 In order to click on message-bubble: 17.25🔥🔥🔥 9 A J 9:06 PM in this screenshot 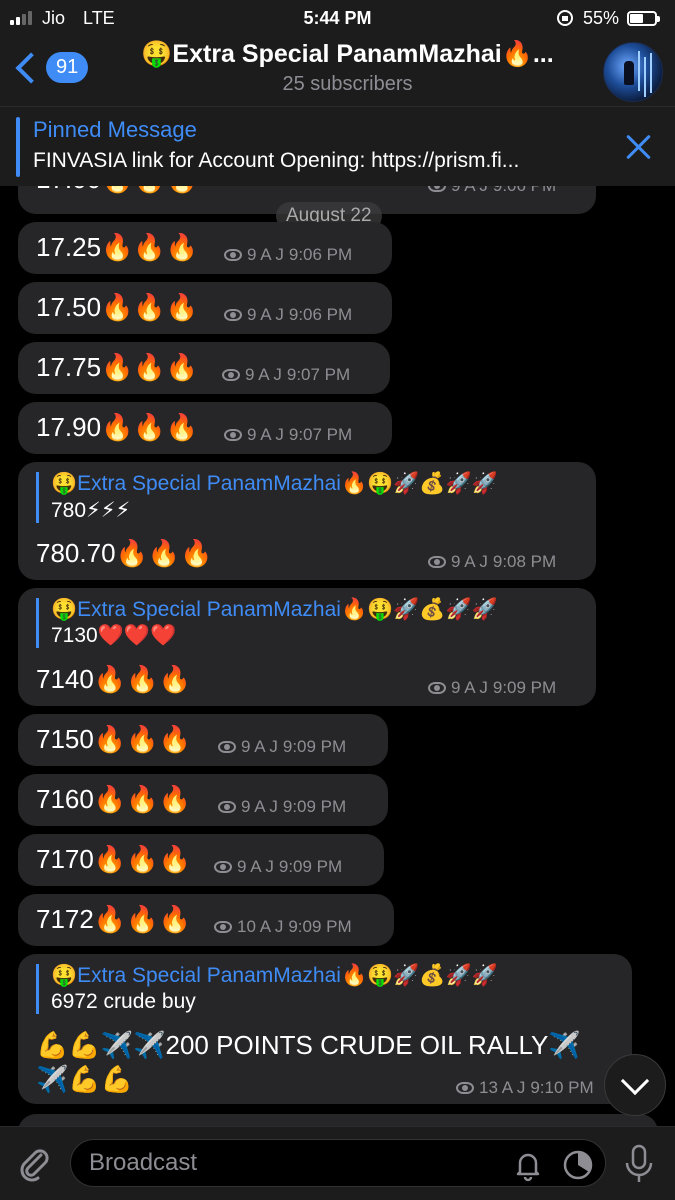, I will do `click(205, 248)`.